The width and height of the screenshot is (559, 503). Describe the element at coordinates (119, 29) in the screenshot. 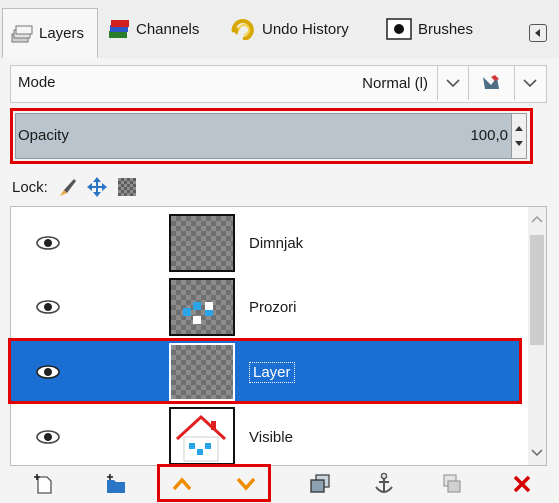

I see `channels-icon` at that location.